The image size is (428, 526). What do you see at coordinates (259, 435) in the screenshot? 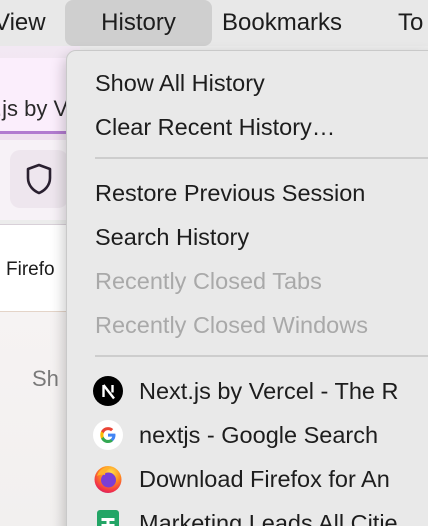
I see `history-entry-label: nextjs - Google Search` at bounding box center [259, 435].